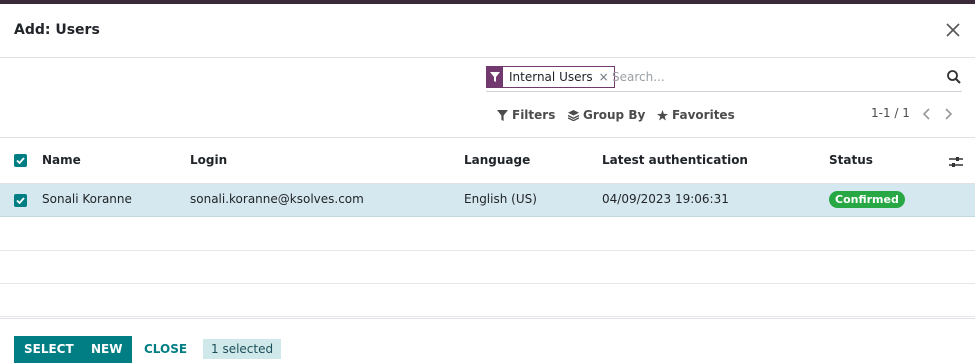 The width and height of the screenshot is (975, 363). What do you see at coordinates (948, 114) in the screenshot?
I see `chevron-right-icon` at bounding box center [948, 114].